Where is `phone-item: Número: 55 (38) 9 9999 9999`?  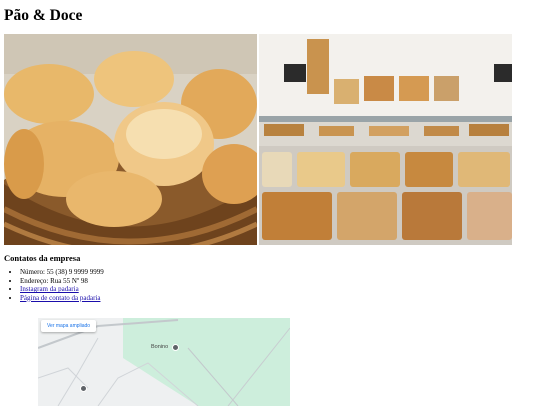 phone-item: Número: 55 (38) 9 9999 9999 is located at coordinates (62, 272).